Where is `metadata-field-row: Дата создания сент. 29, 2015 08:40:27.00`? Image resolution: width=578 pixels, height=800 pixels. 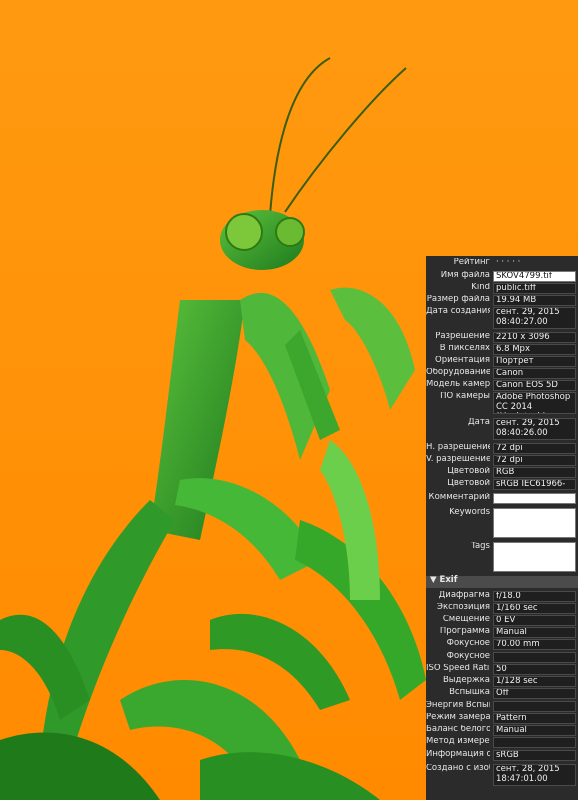 metadata-field-row: Дата создания сент. 29, 2015 08:40:27.00 is located at coordinates (502, 318).